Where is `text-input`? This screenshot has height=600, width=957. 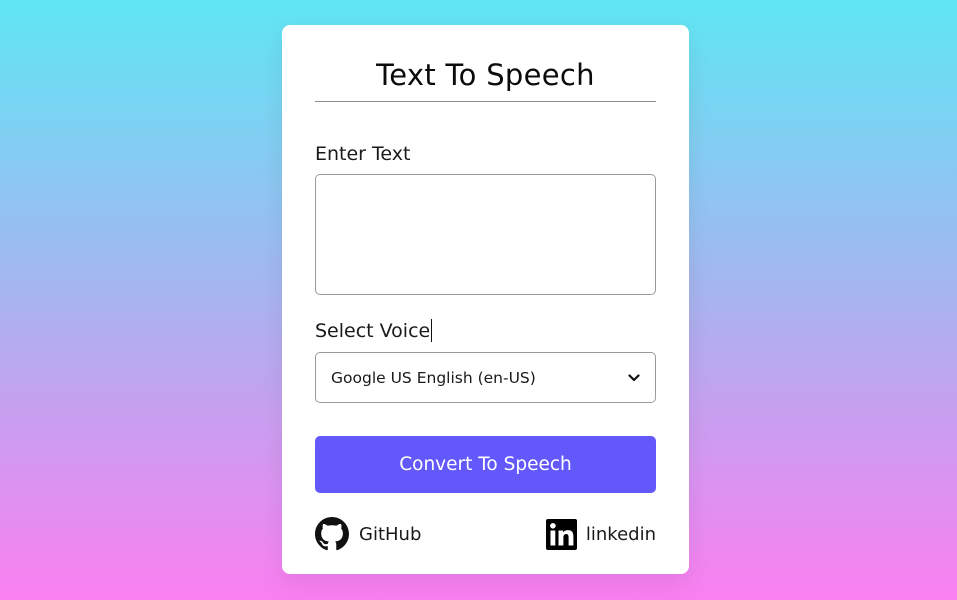 text-input is located at coordinates (485, 234).